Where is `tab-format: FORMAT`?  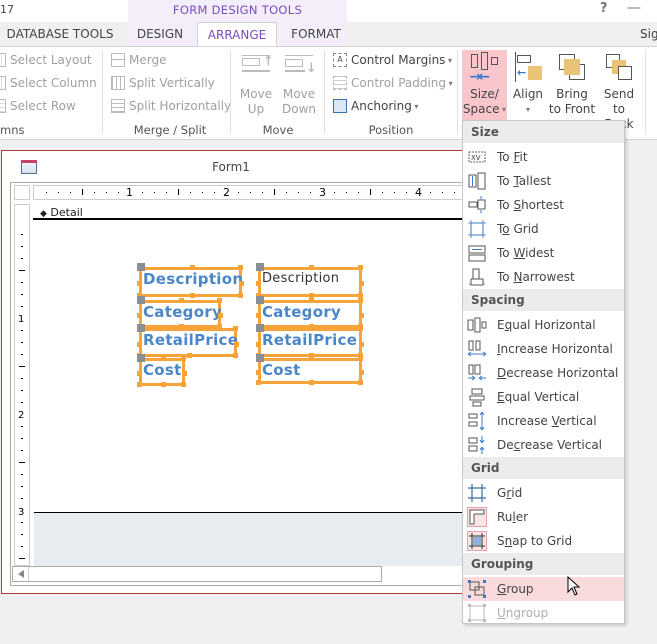
tab-format: FORMAT is located at coordinates (316, 35).